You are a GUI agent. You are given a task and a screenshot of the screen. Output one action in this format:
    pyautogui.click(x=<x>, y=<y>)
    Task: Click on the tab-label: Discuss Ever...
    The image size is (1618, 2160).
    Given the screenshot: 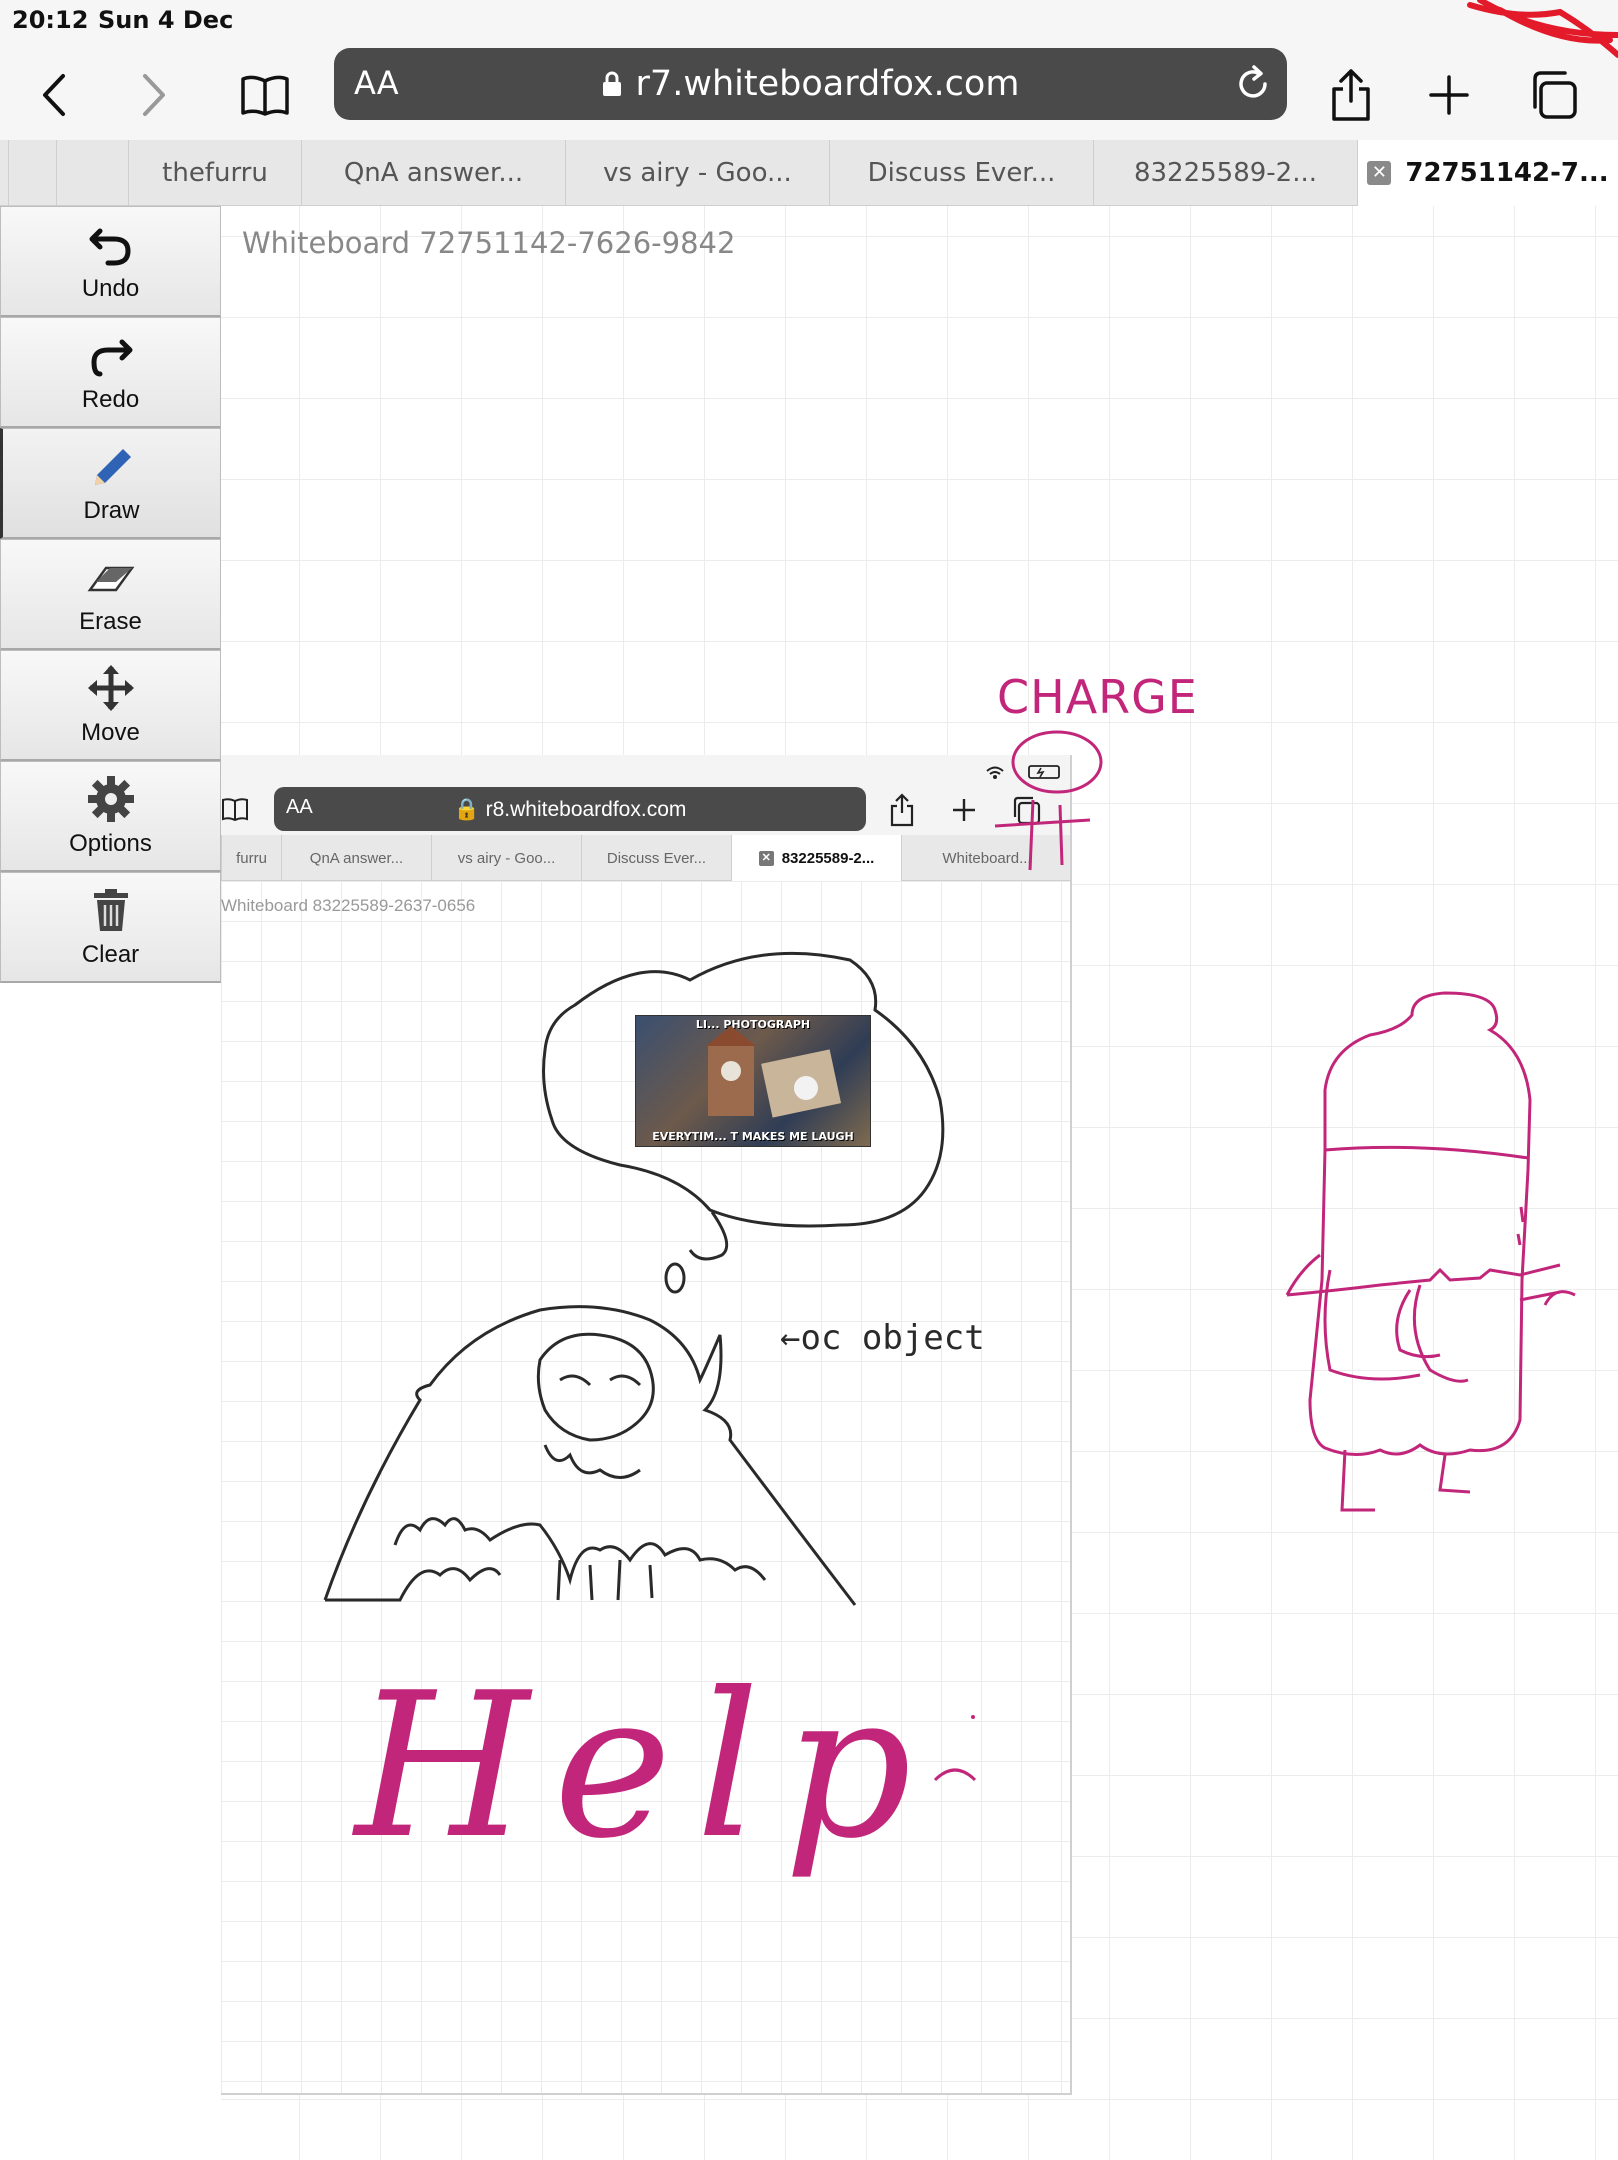 What is the action you would take?
    pyautogui.click(x=961, y=173)
    